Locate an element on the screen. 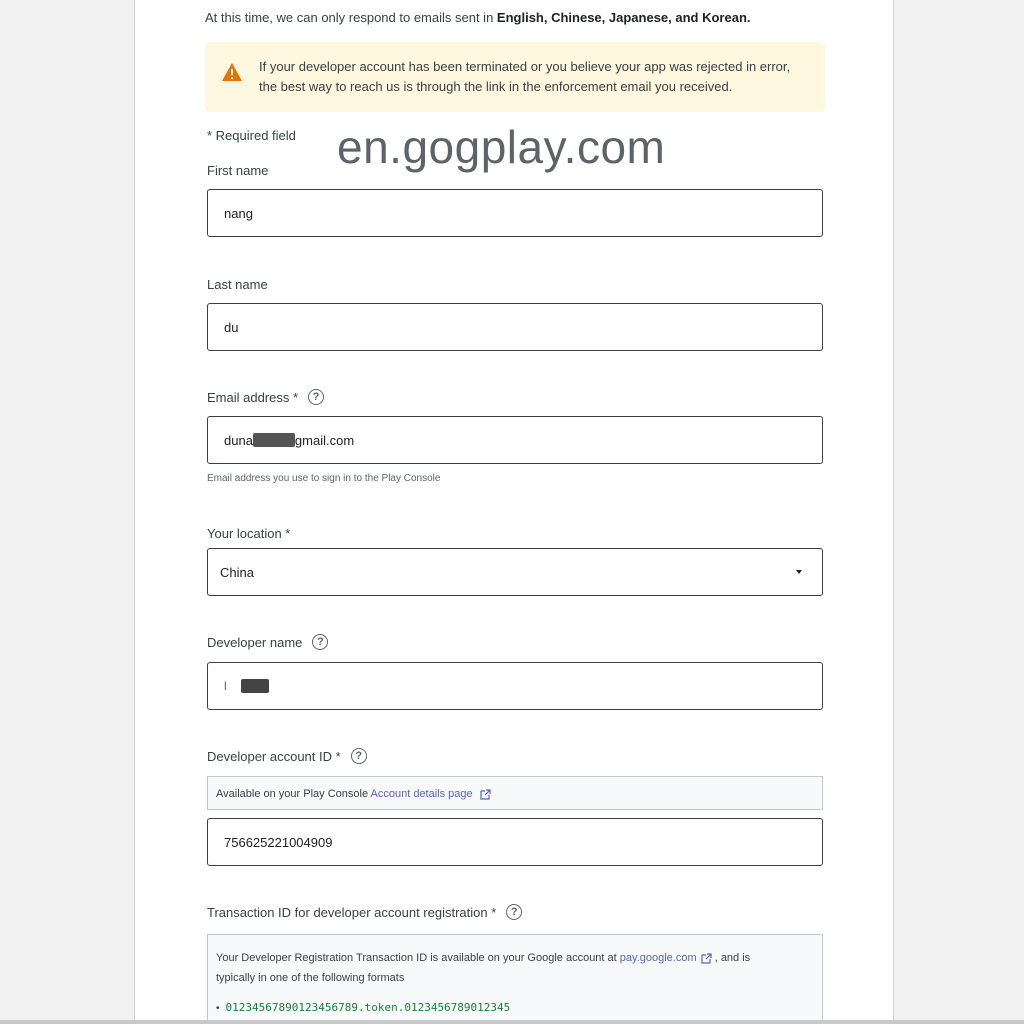  first-name-input: nang is located at coordinates (515, 213).